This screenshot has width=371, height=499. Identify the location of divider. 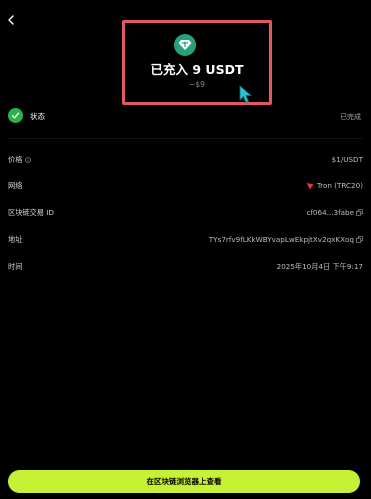
(185, 138).